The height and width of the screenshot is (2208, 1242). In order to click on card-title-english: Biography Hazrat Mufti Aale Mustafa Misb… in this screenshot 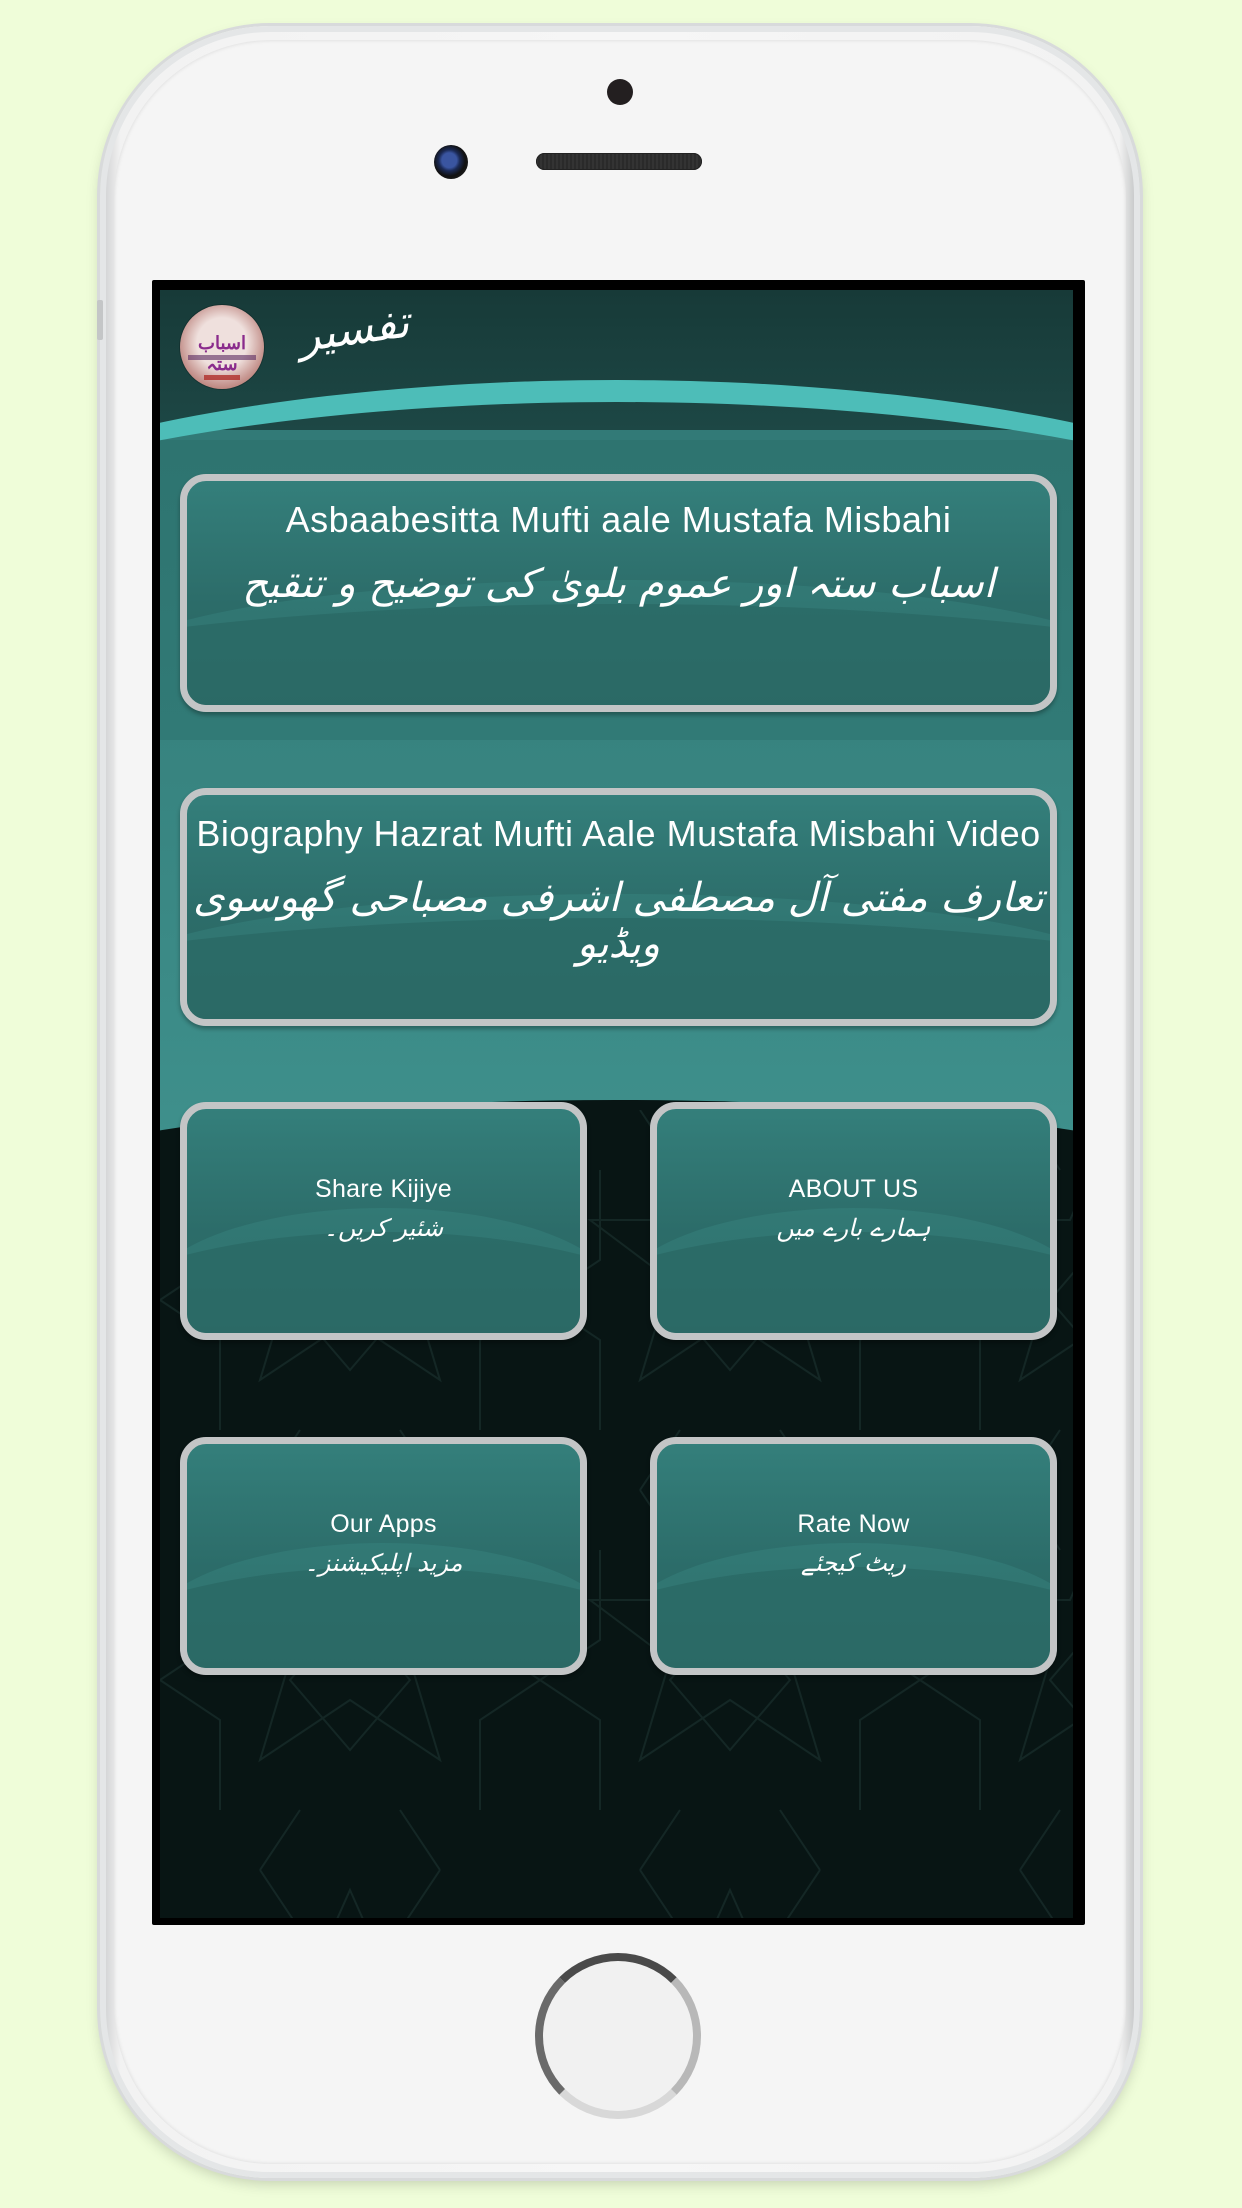, I will do `click(618, 833)`.